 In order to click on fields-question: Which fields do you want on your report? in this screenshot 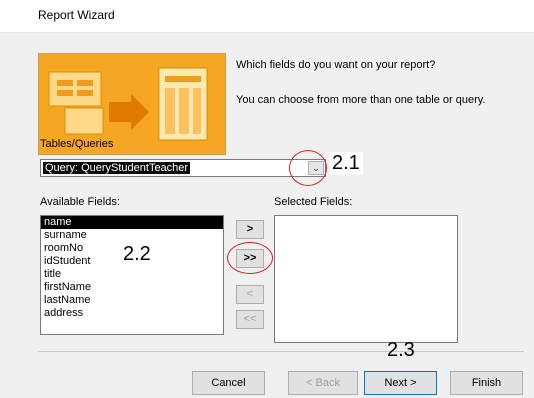, I will do `click(336, 65)`.